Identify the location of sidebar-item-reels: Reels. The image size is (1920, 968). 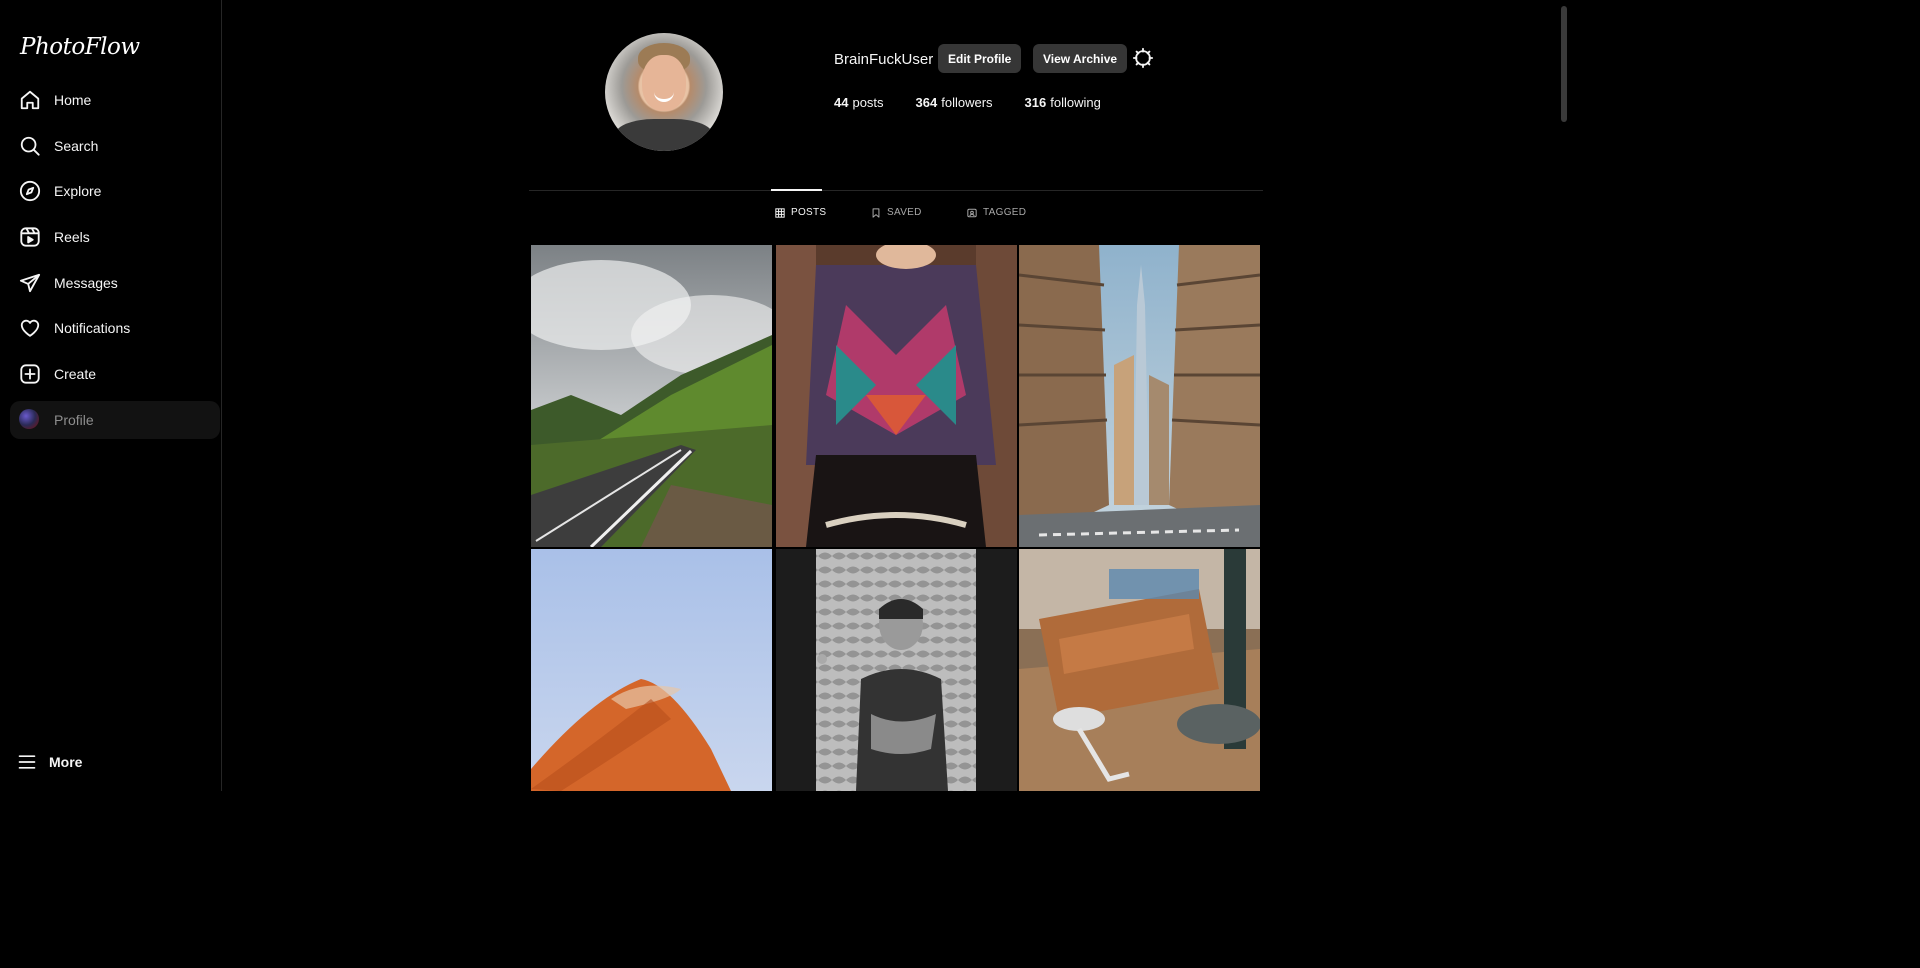
(115, 237).